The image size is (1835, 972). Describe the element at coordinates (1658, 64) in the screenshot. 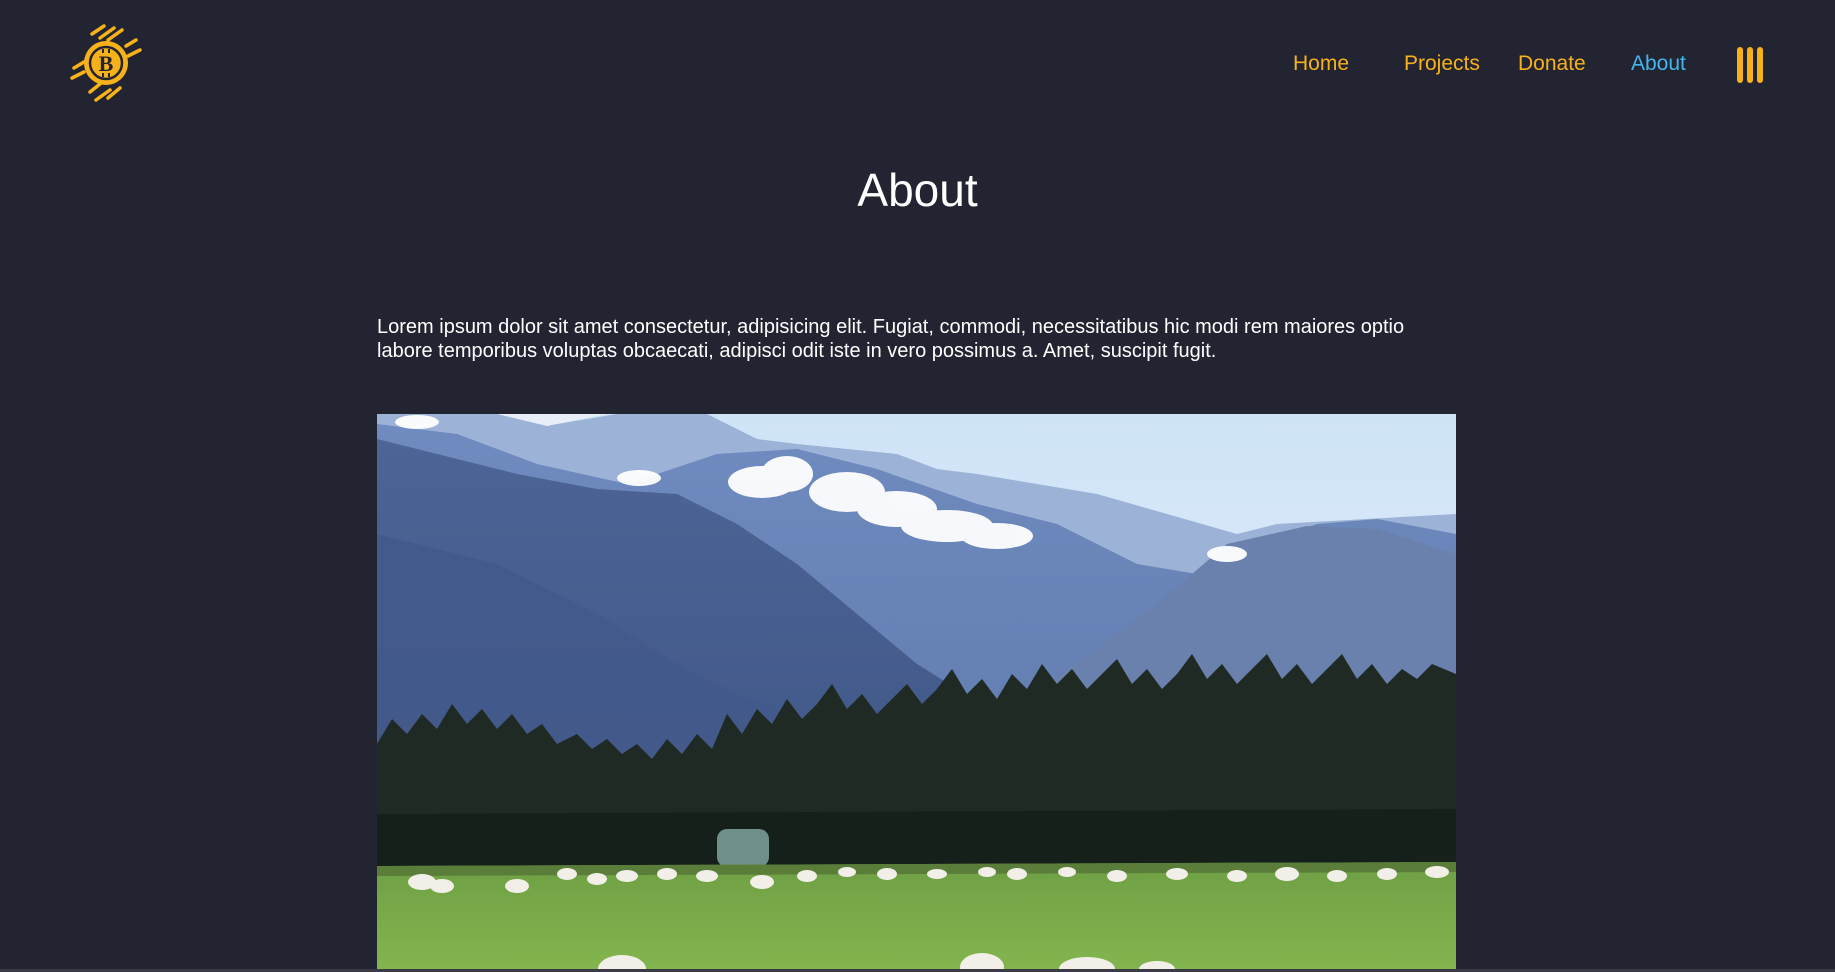

I see `nav-link-about: About` at that location.